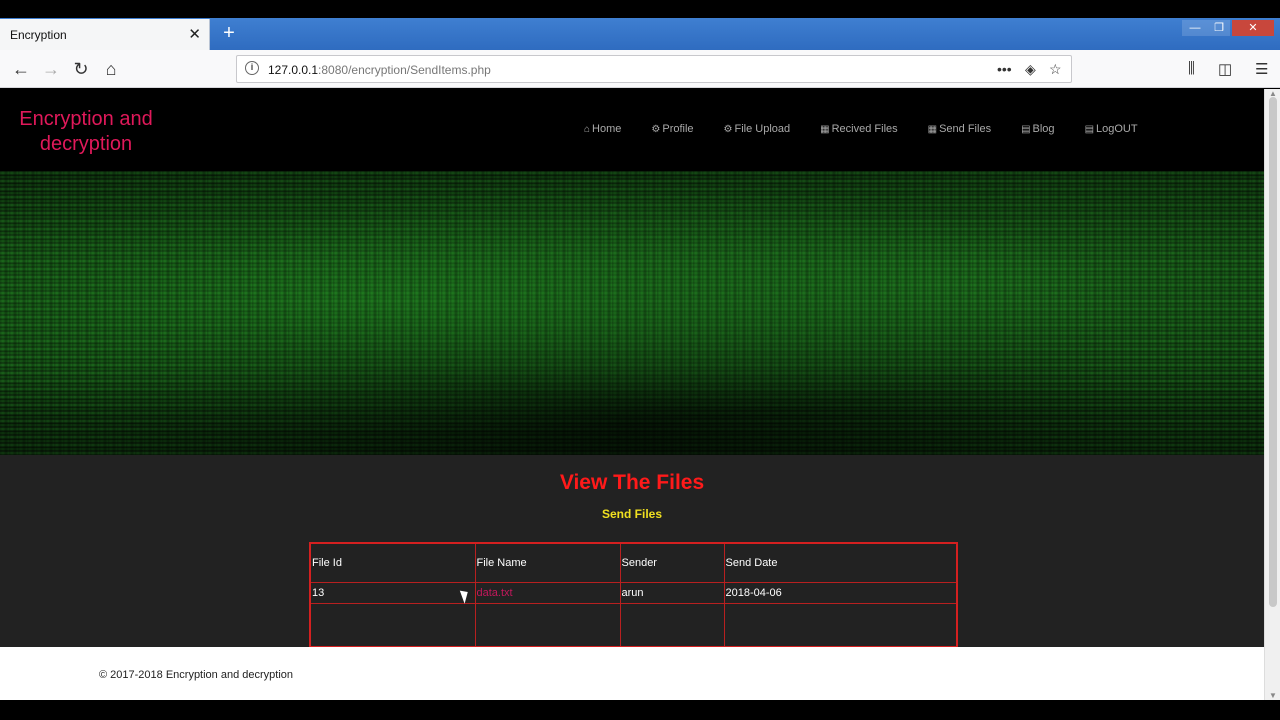 This screenshot has height=720, width=1280. What do you see at coordinates (547, 593) in the screenshot?
I see `cell-file-name: data.txt` at bounding box center [547, 593].